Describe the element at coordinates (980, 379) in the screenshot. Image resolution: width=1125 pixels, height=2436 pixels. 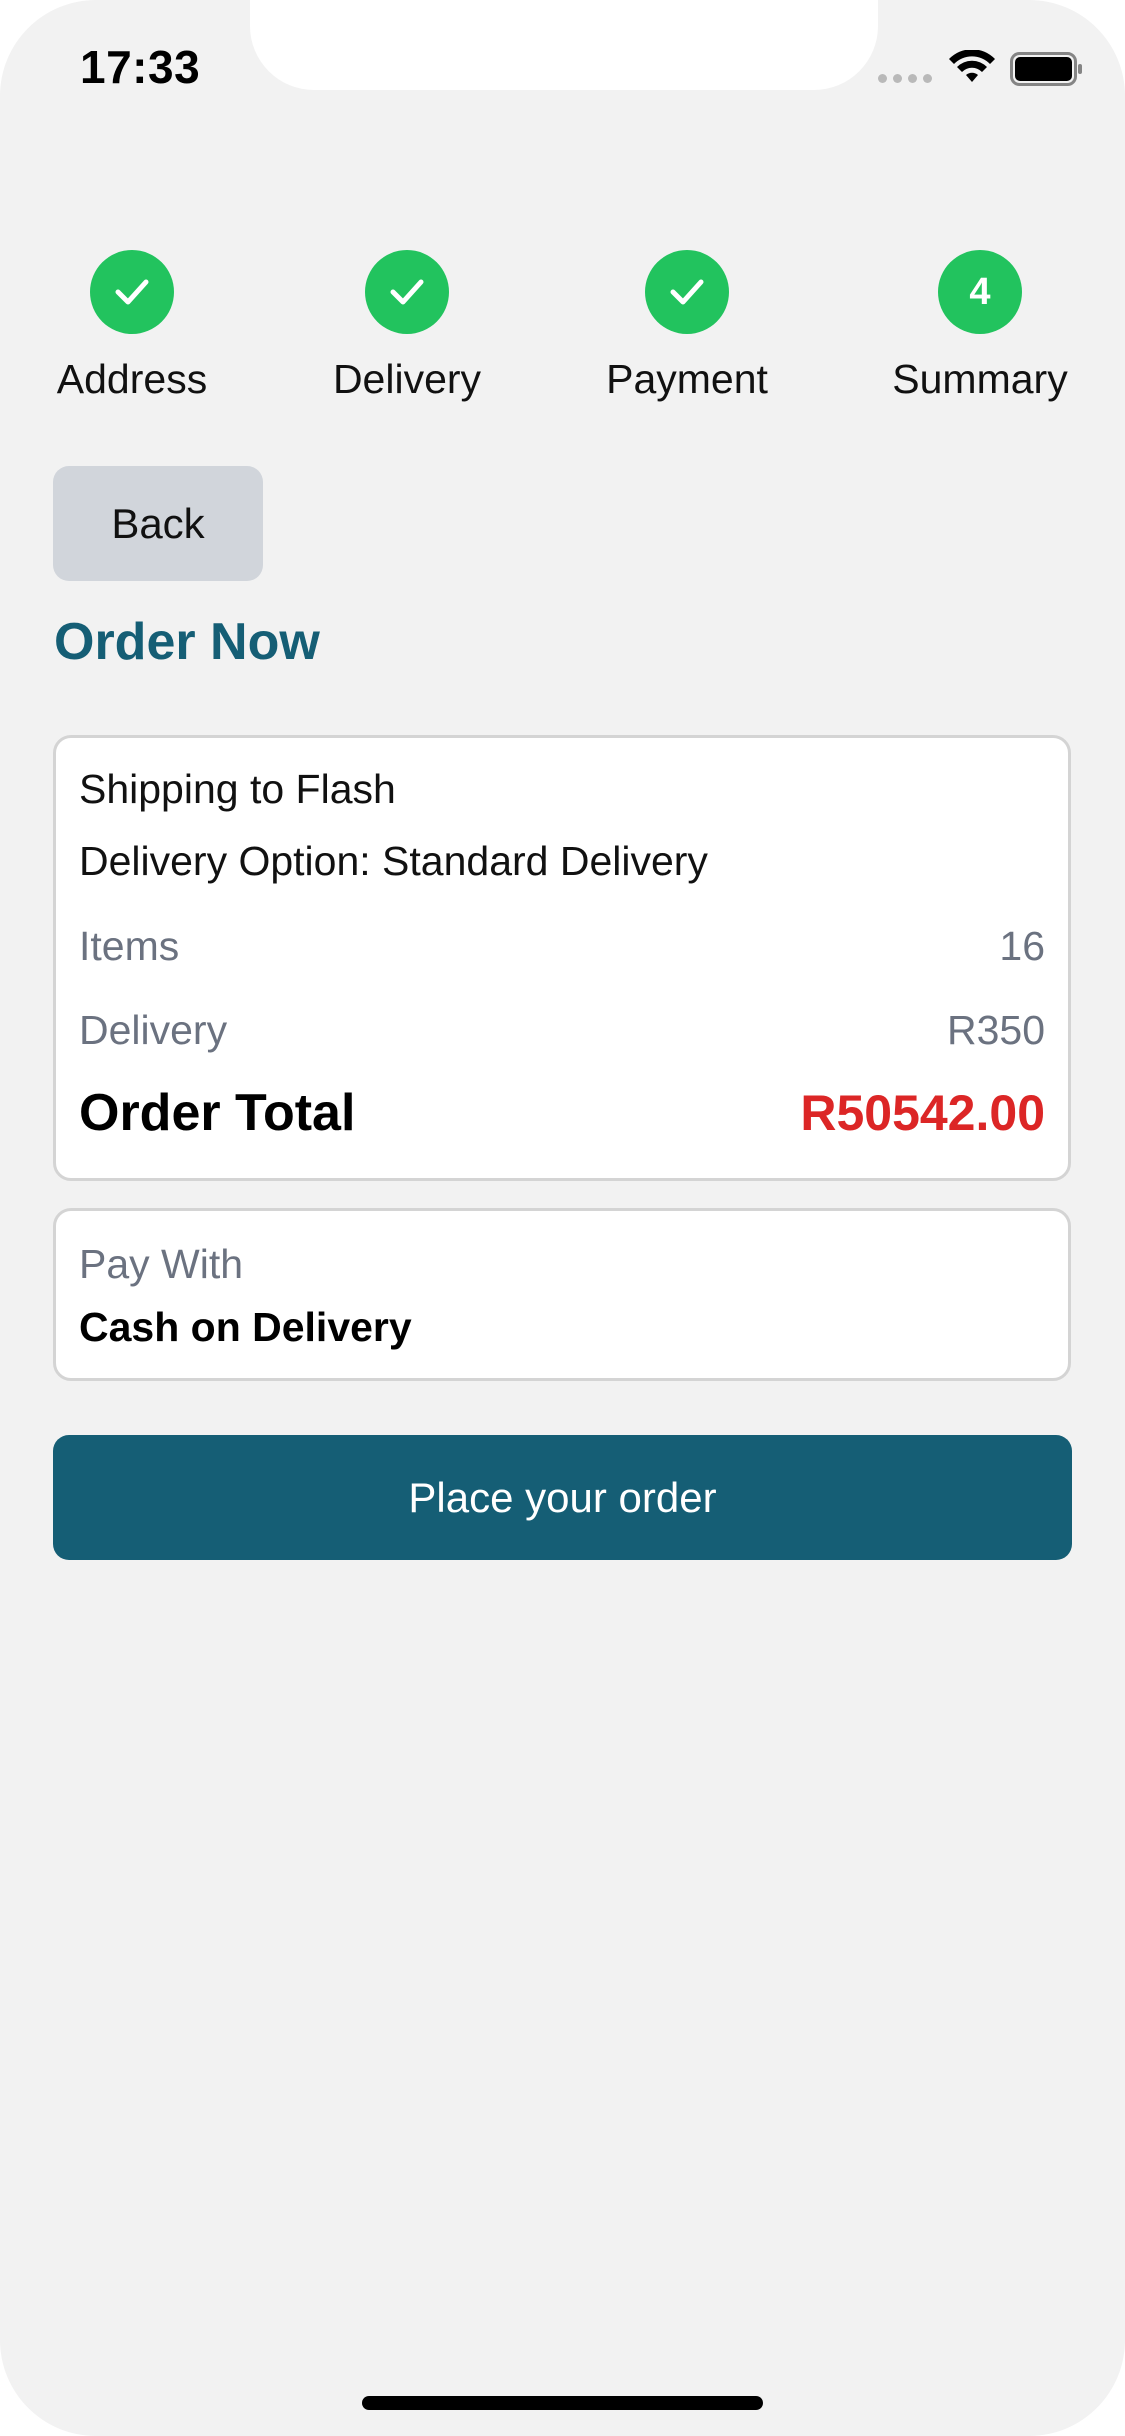
I see `step-label: Summary` at that location.